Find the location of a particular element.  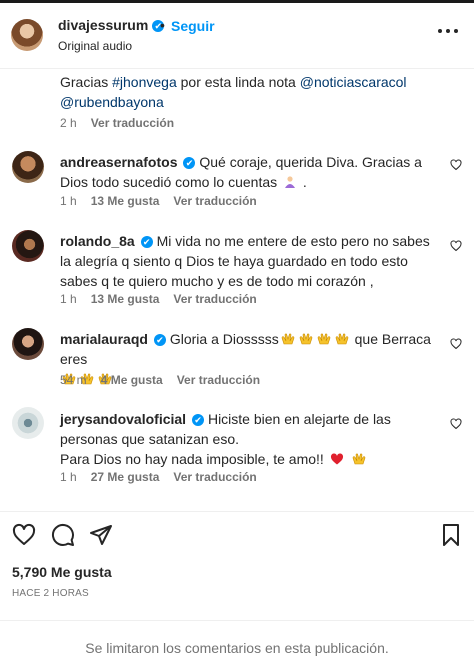

caption-time: 2 h is located at coordinates (68, 123).